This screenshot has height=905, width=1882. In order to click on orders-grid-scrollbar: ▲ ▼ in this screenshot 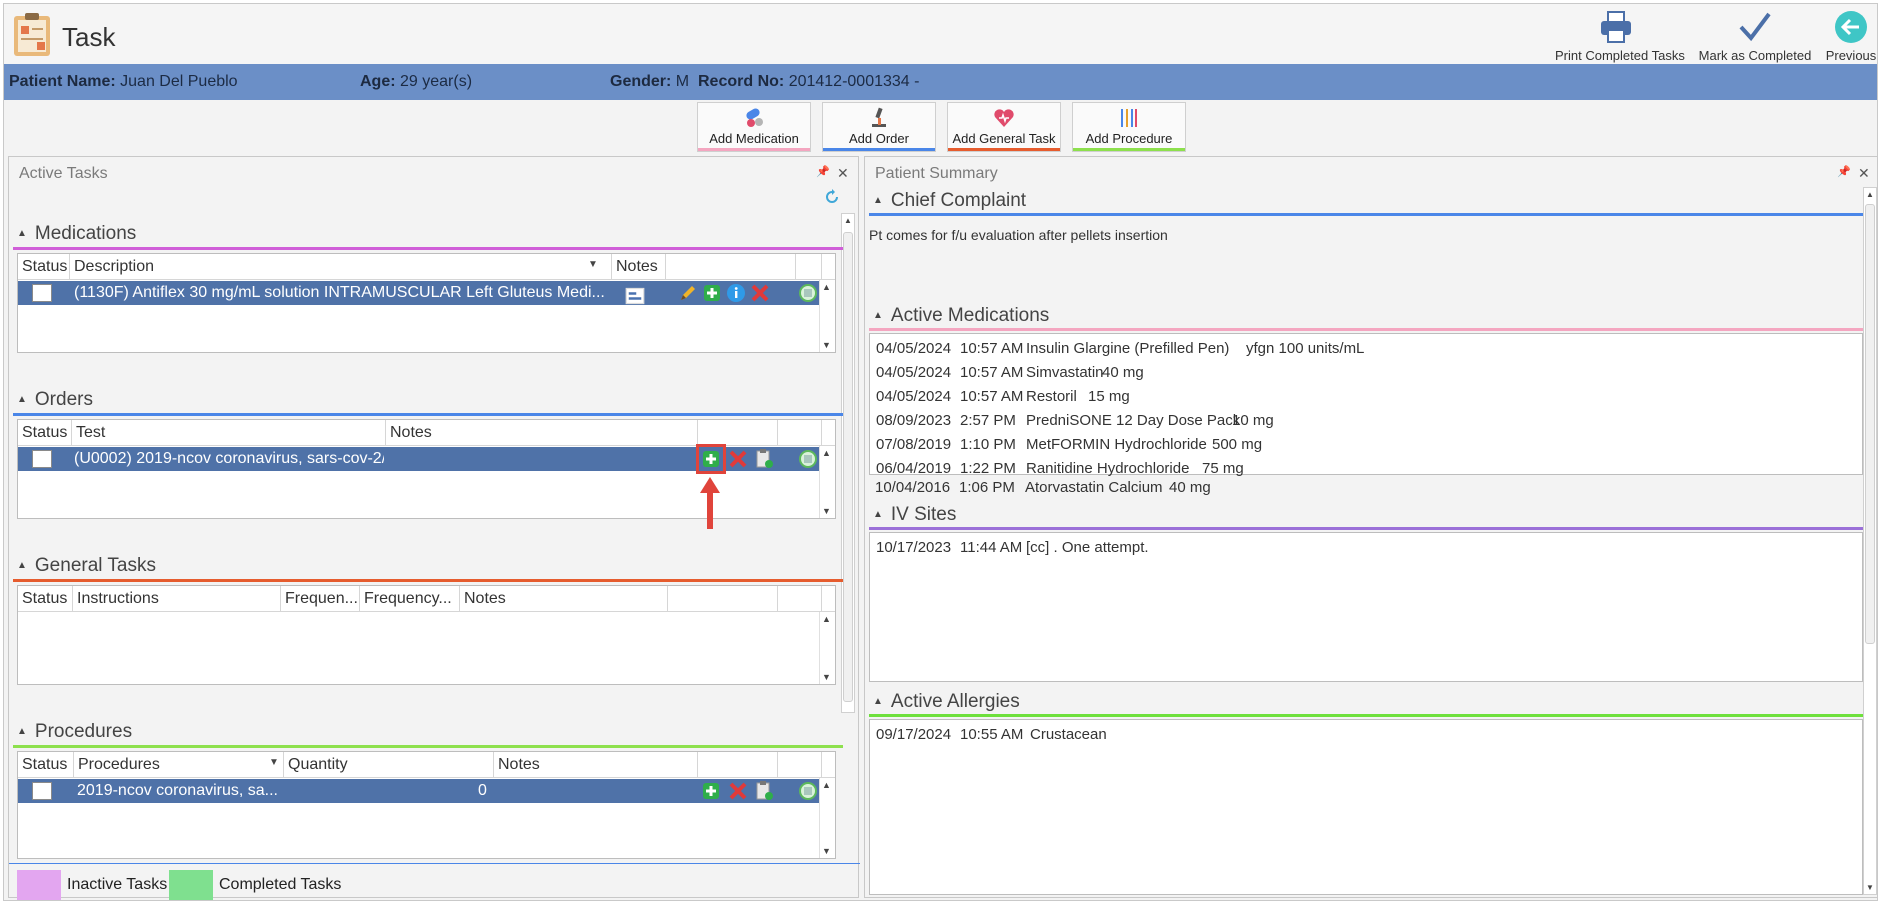, I will do `click(827, 482)`.